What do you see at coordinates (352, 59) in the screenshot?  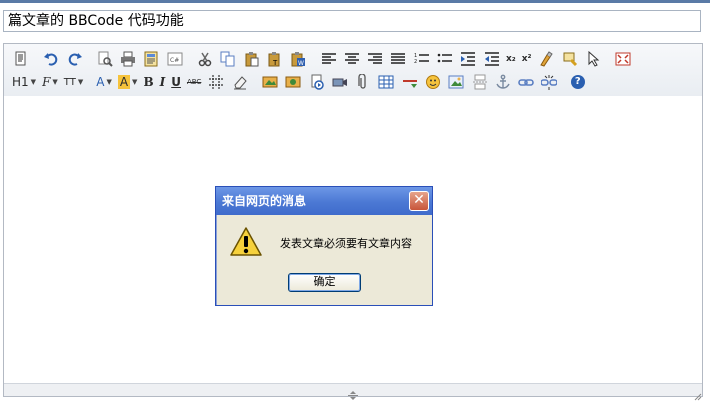 I see `align-center-icon` at bounding box center [352, 59].